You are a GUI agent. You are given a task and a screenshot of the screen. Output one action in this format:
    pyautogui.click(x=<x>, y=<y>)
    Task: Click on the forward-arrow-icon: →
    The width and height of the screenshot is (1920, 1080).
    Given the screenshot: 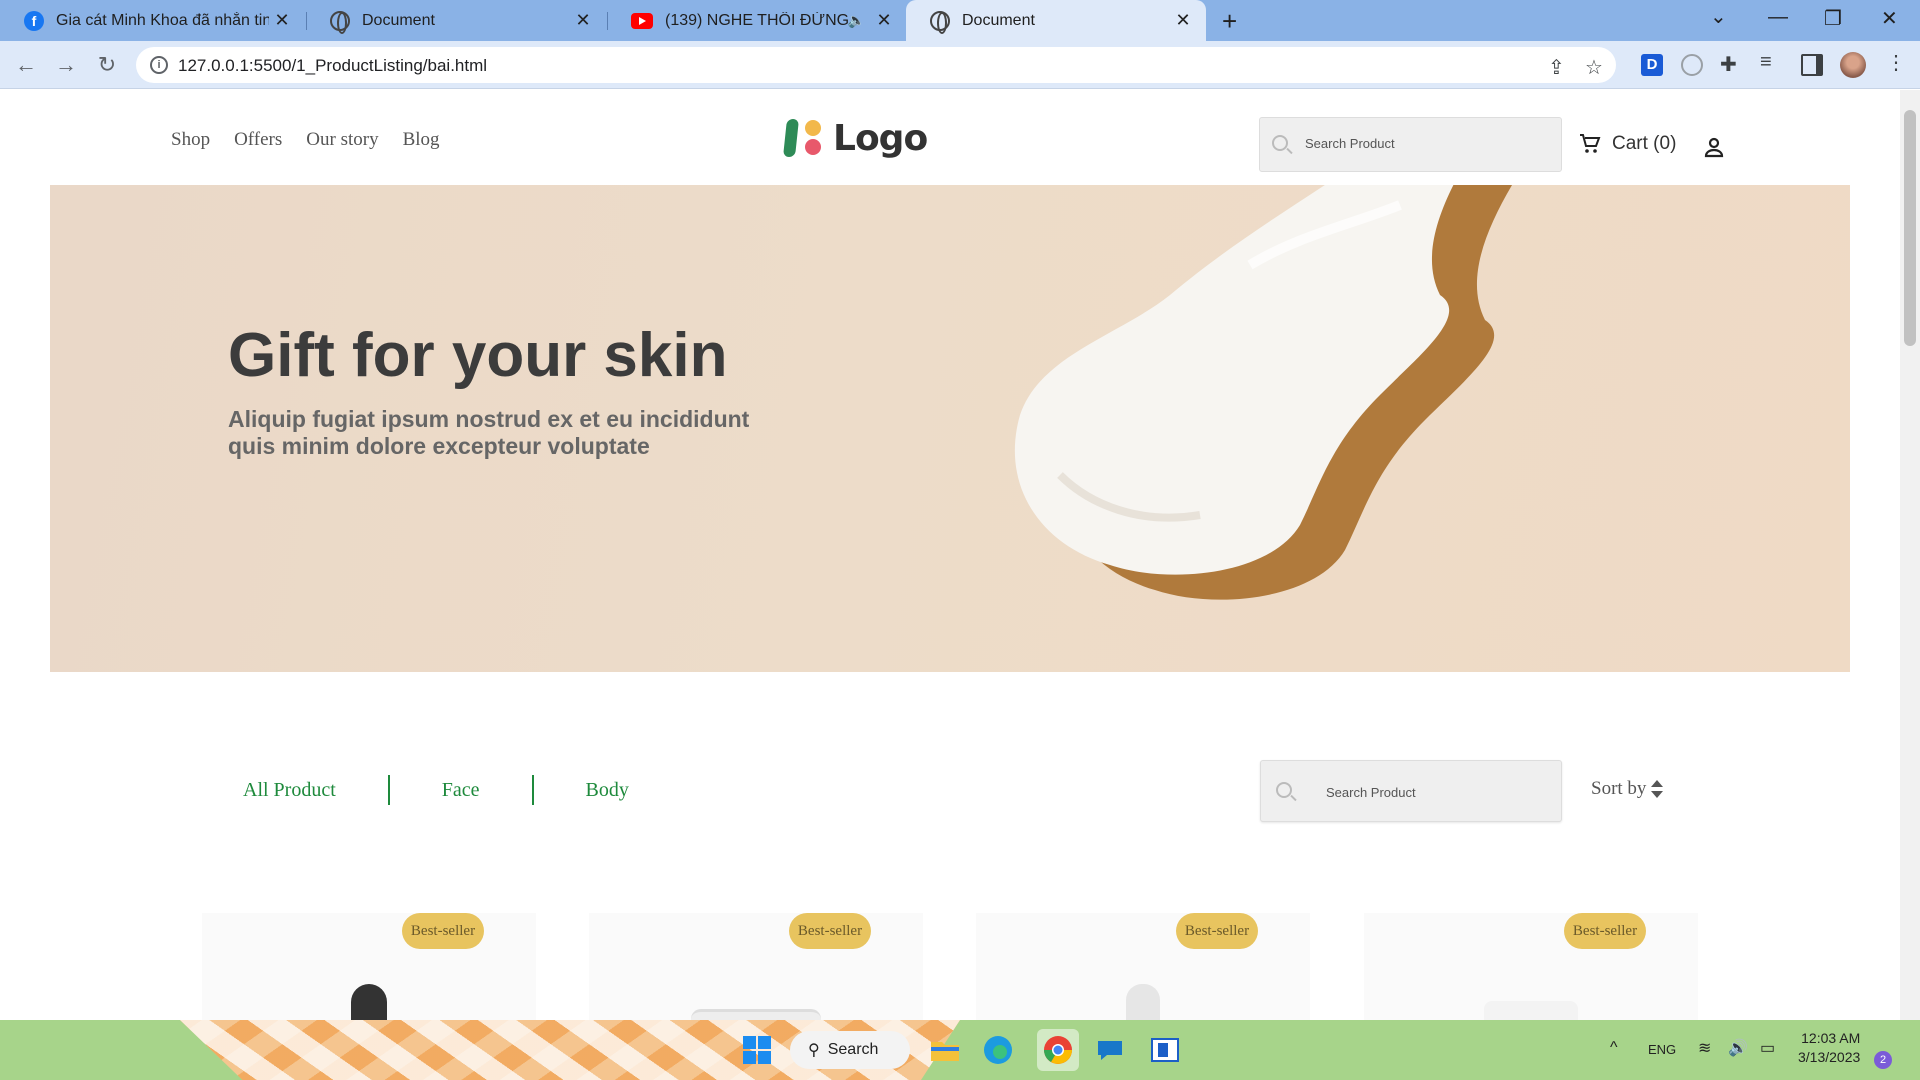 What is the action you would take?
    pyautogui.click(x=66, y=65)
    